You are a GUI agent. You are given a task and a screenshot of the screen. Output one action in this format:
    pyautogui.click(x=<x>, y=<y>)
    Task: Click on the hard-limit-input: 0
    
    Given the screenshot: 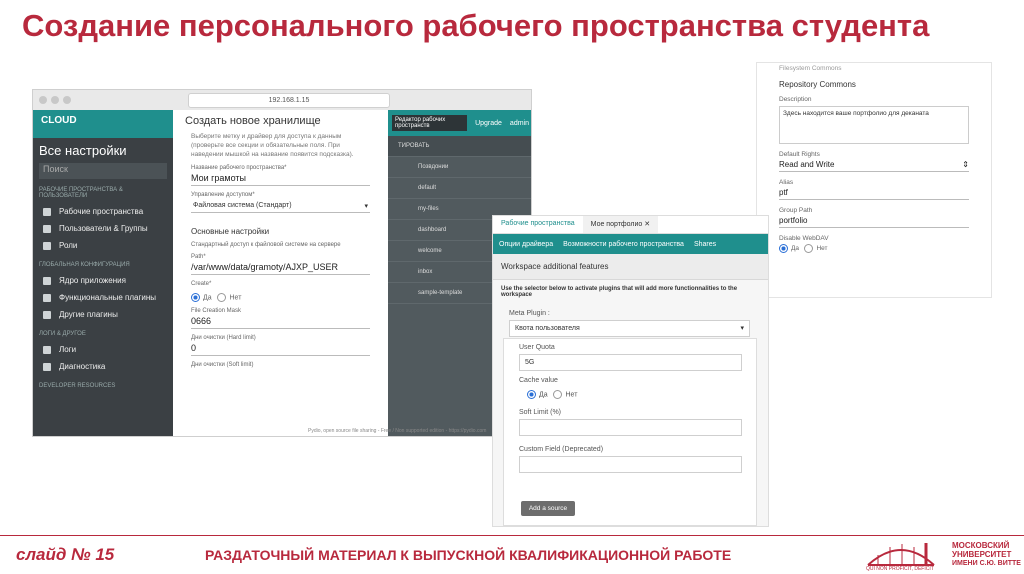 What is the action you would take?
    pyautogui.click(x=280, y=349)
    